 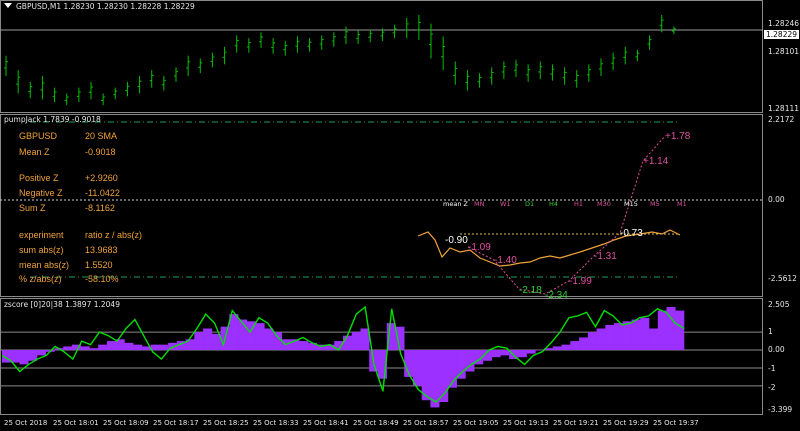 I want to click on pumpjack-axis-top: 2.2172, so click(x=781, y=119).